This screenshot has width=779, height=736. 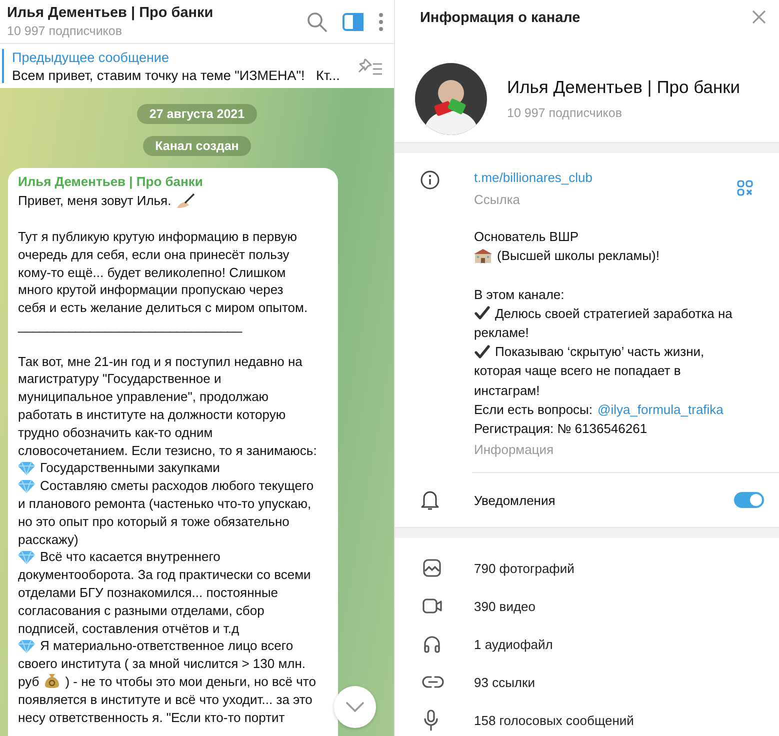 I want to click on message-text: трудно обозначить как-то одним, so click(x=115, y=432).